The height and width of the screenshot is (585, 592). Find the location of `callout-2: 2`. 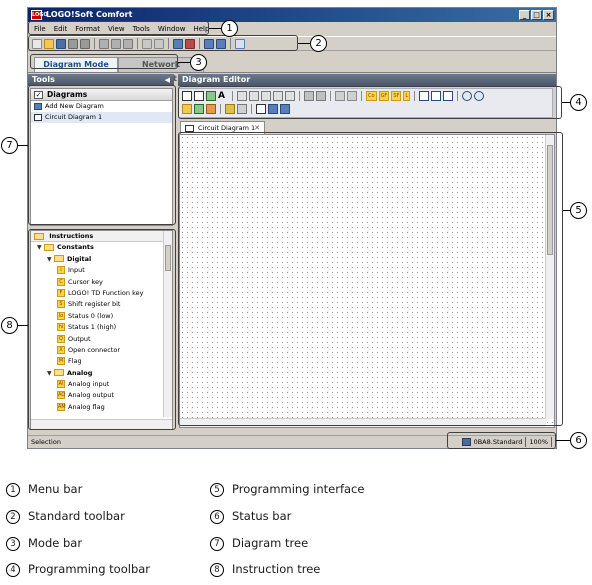

callout-2: 2 is located at coordinates (318, 43).